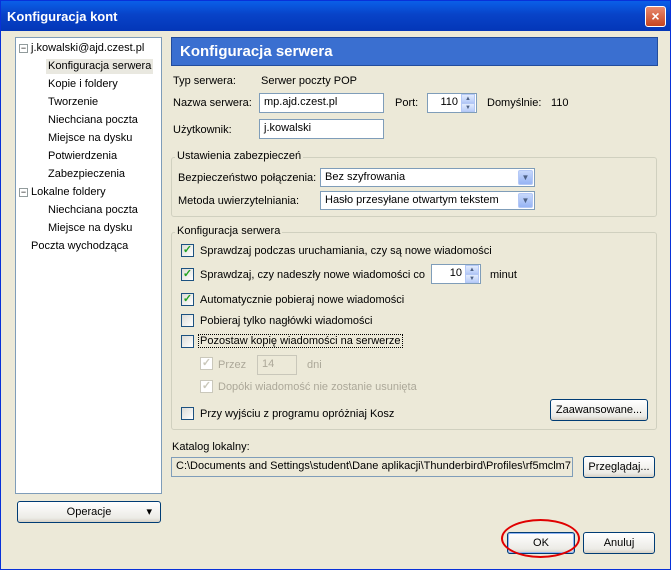 This screenshot has height=570, width=671. Describe the element at coordinates (247, 178) in the screenshot. I see `connection-security-label: Bezpieczeństwo połączenia:` at that location.